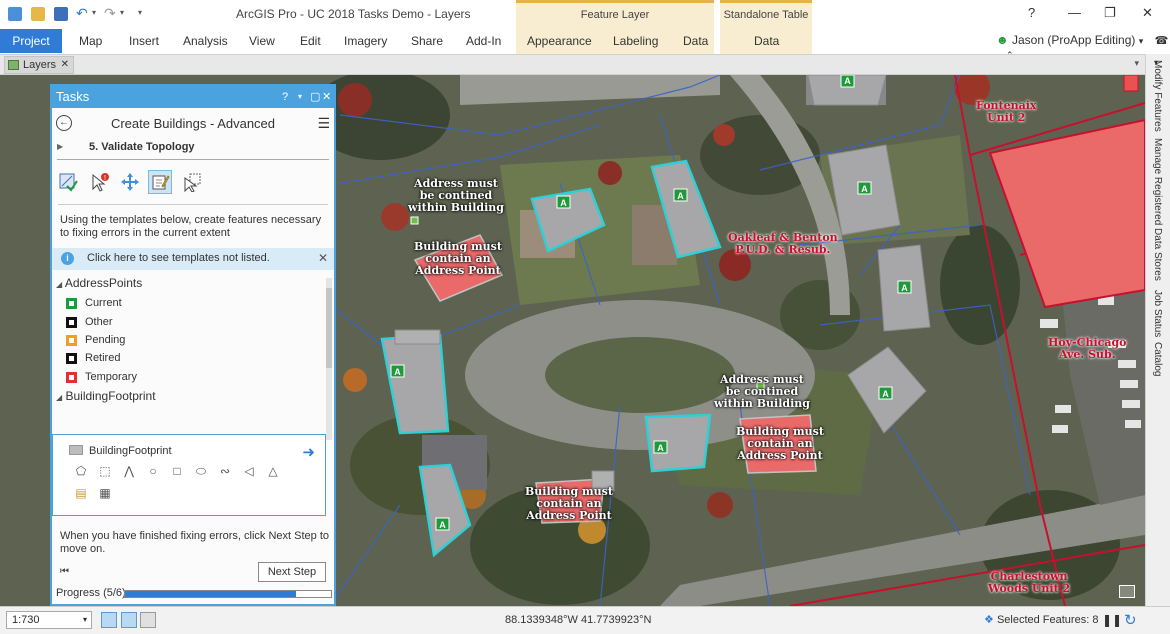 This screenshot has height=634, width=1170. I want to click on selection-icon: ❖, so click(989, 620).